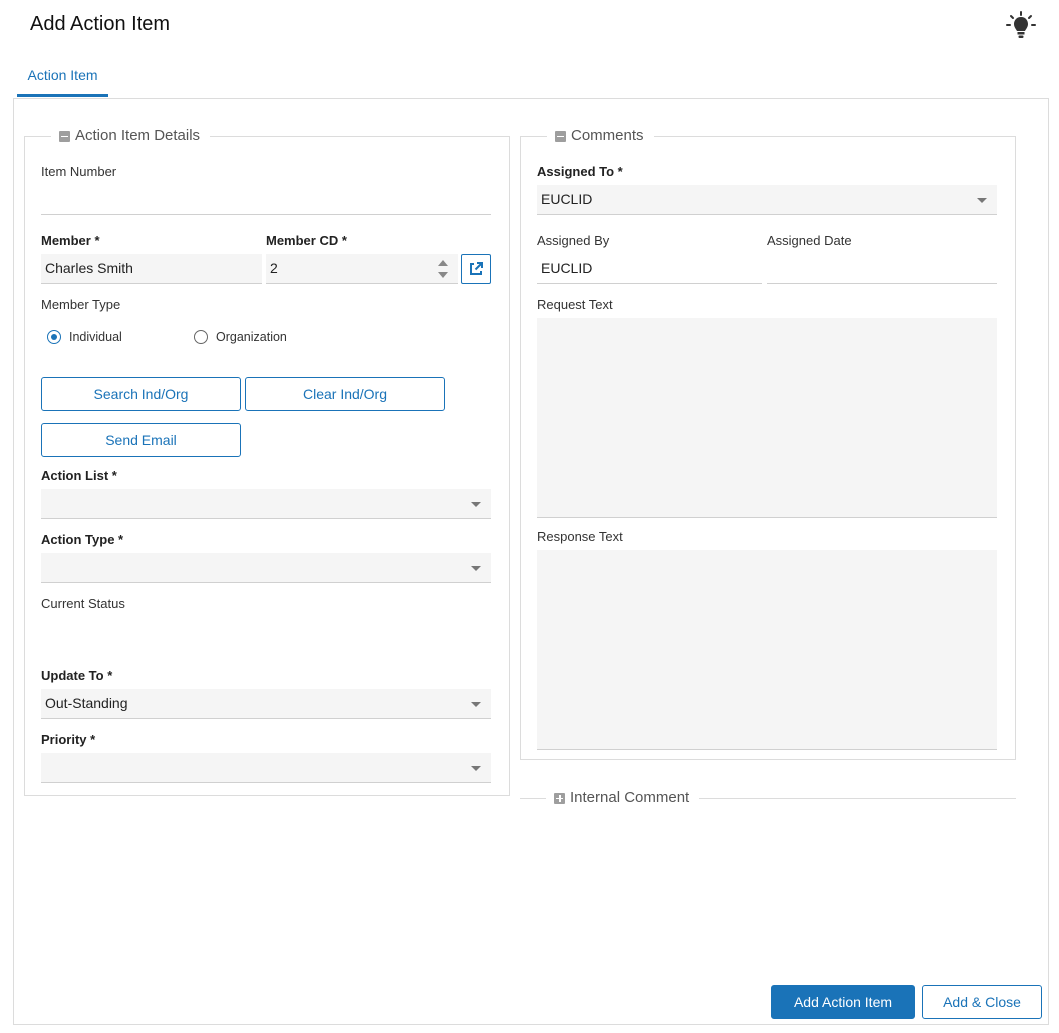 This screenshot has height=1033, width=1059. What do you see at coordinates (266, 200) in the screenshot?
I see `item-number-field` at bounding box center [266, 200].